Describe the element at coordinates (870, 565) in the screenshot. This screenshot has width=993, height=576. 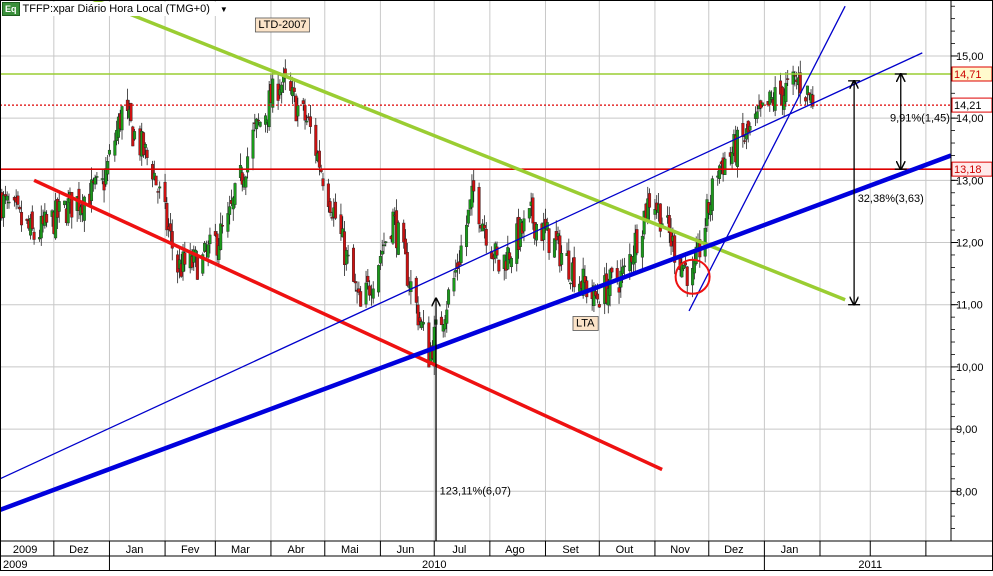
I see `x-tick-label-year: 2011` at that location.